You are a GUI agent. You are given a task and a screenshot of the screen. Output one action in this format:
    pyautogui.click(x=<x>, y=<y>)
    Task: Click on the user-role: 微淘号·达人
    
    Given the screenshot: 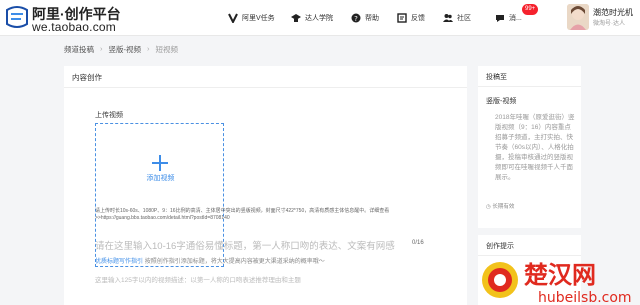 What is the action you would take?
    pyautogui.click(x=609, y=24)
    